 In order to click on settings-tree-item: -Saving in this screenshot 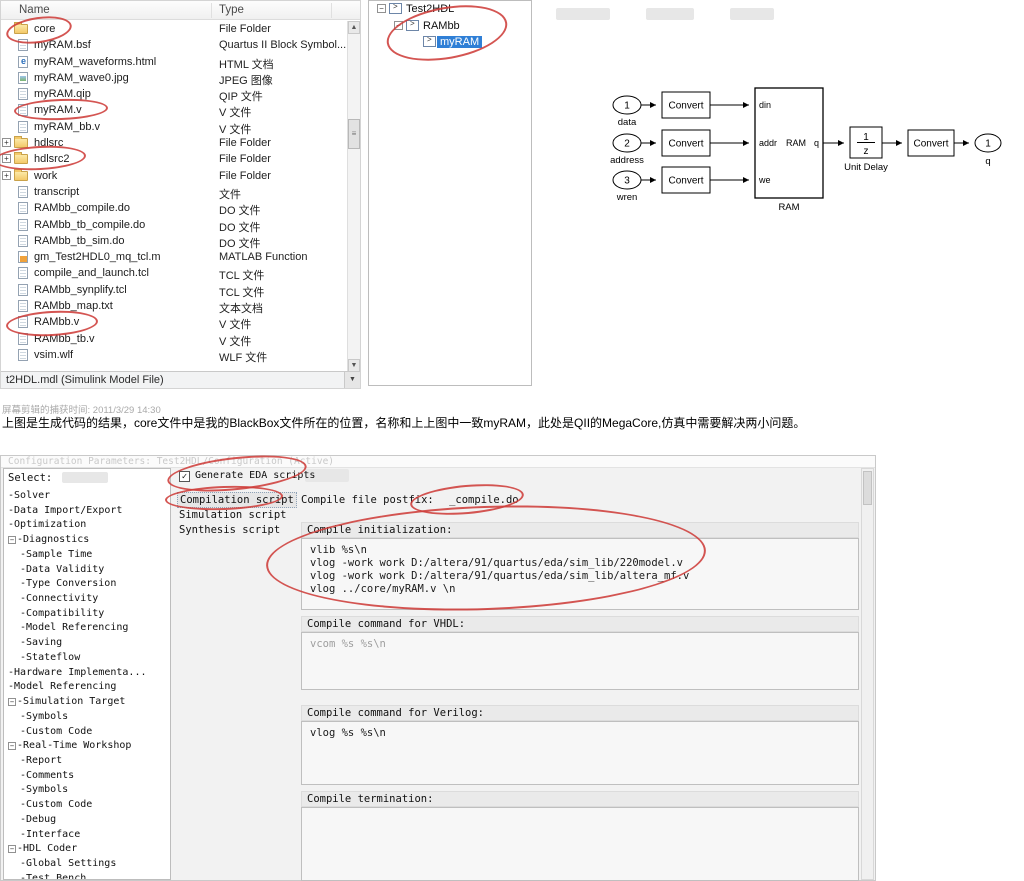, I will do `click(87, 643)`.